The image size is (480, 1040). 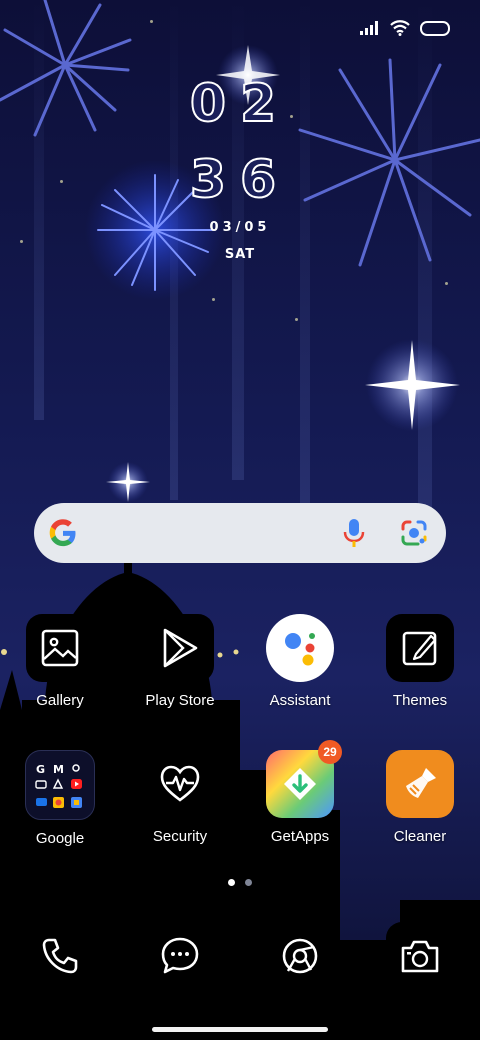 I want to click on home-screen-row: Gallery Play Store Assistant Themes, so click(x=240, y=661).